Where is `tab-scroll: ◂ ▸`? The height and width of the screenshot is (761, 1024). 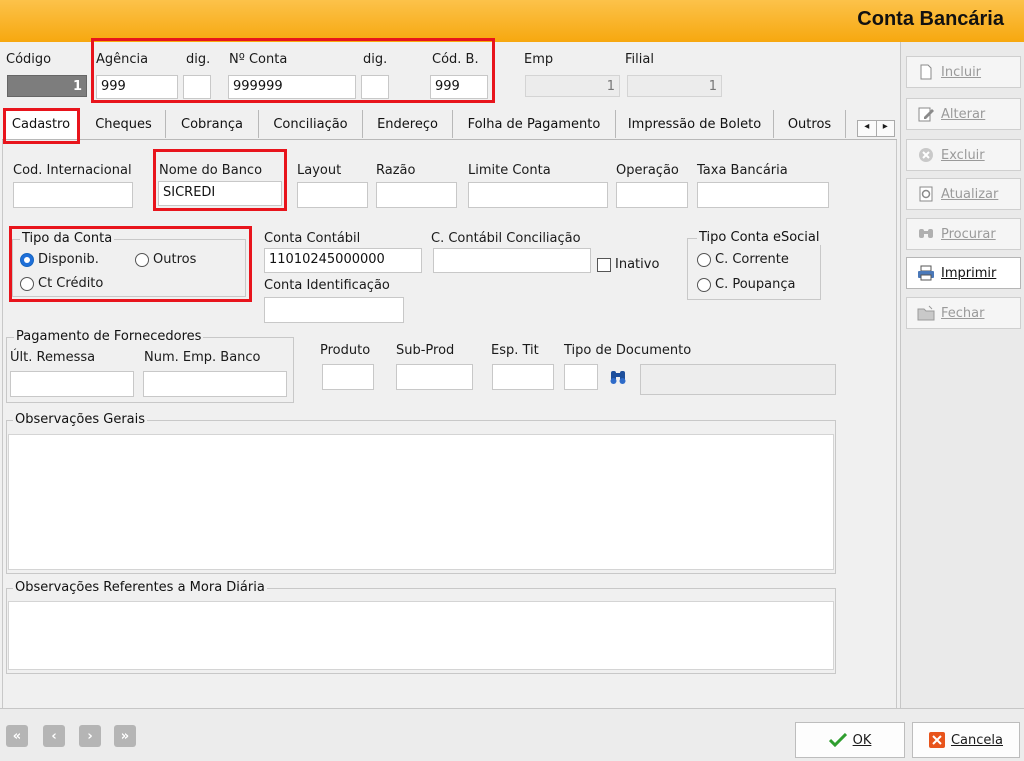 tab-scroll: ◂ ▸ is located at coordinates (876, 128).